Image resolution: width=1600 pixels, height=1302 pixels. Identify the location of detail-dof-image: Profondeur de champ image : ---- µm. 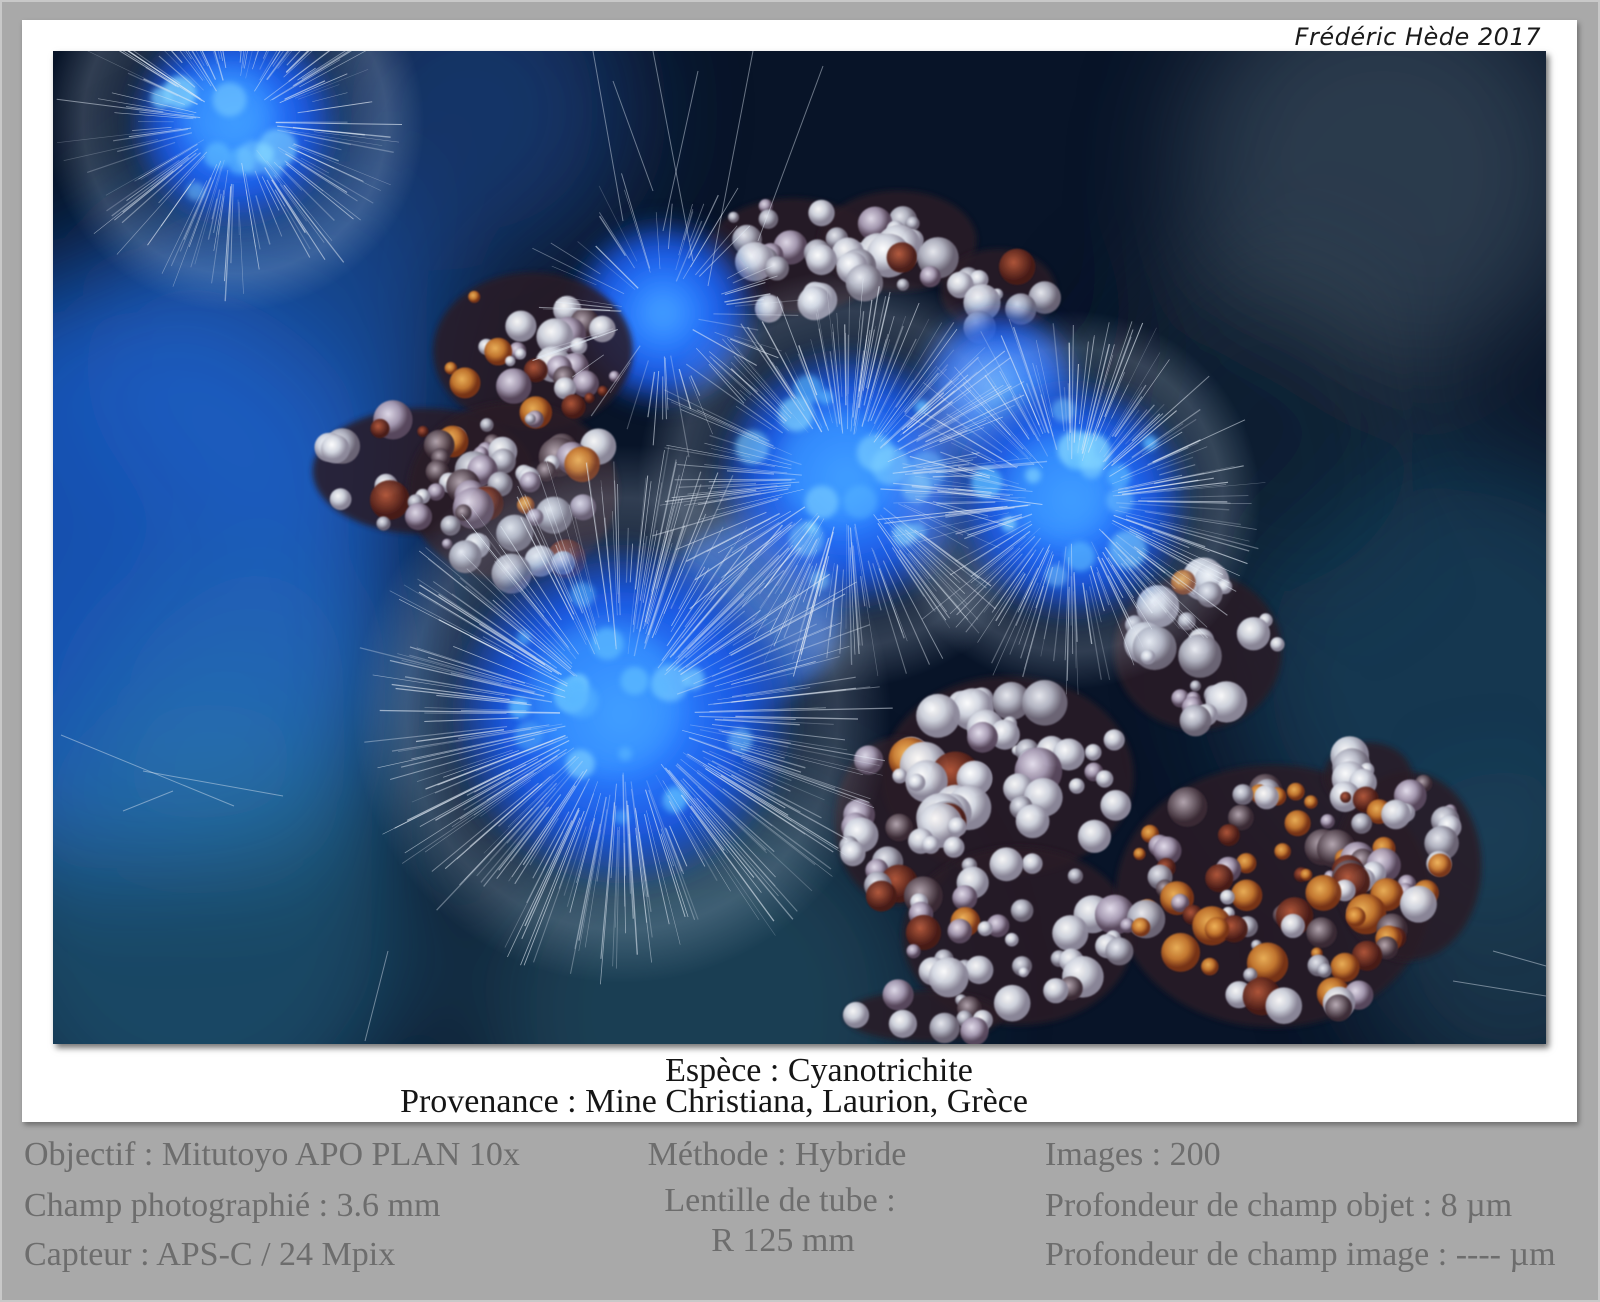
(1300, 1254).